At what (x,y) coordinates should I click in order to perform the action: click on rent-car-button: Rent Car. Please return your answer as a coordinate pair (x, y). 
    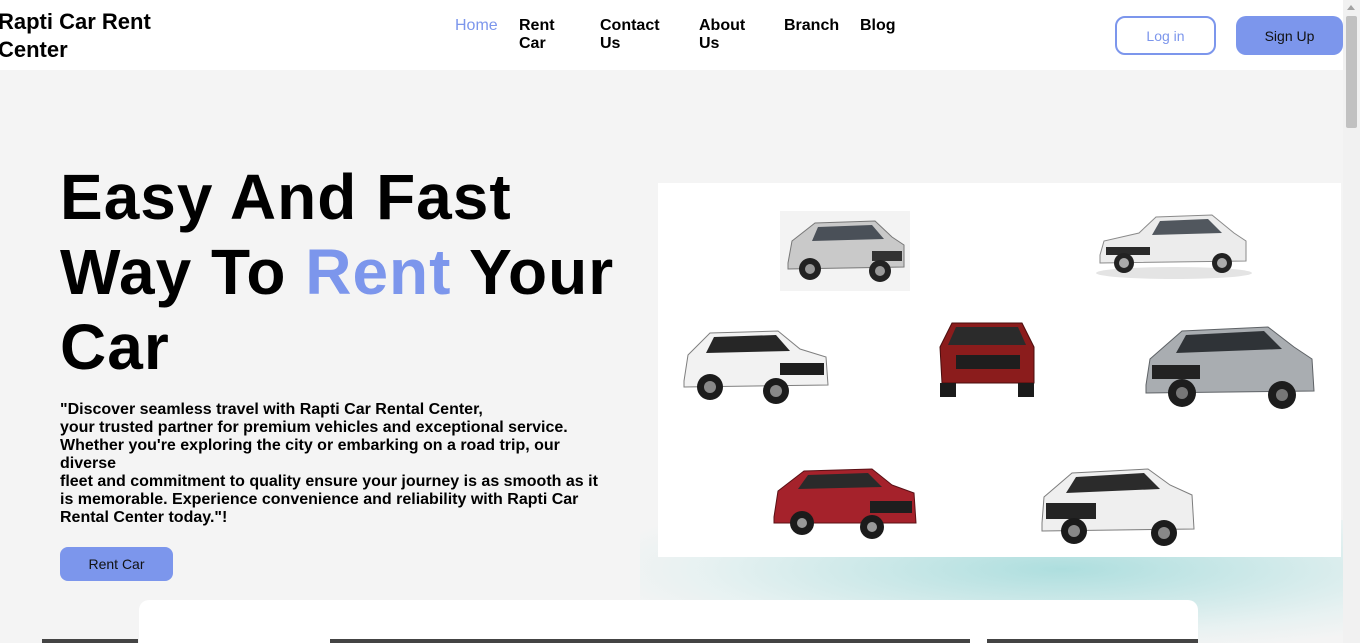
    Looking at the image, I should click on (116, 564).